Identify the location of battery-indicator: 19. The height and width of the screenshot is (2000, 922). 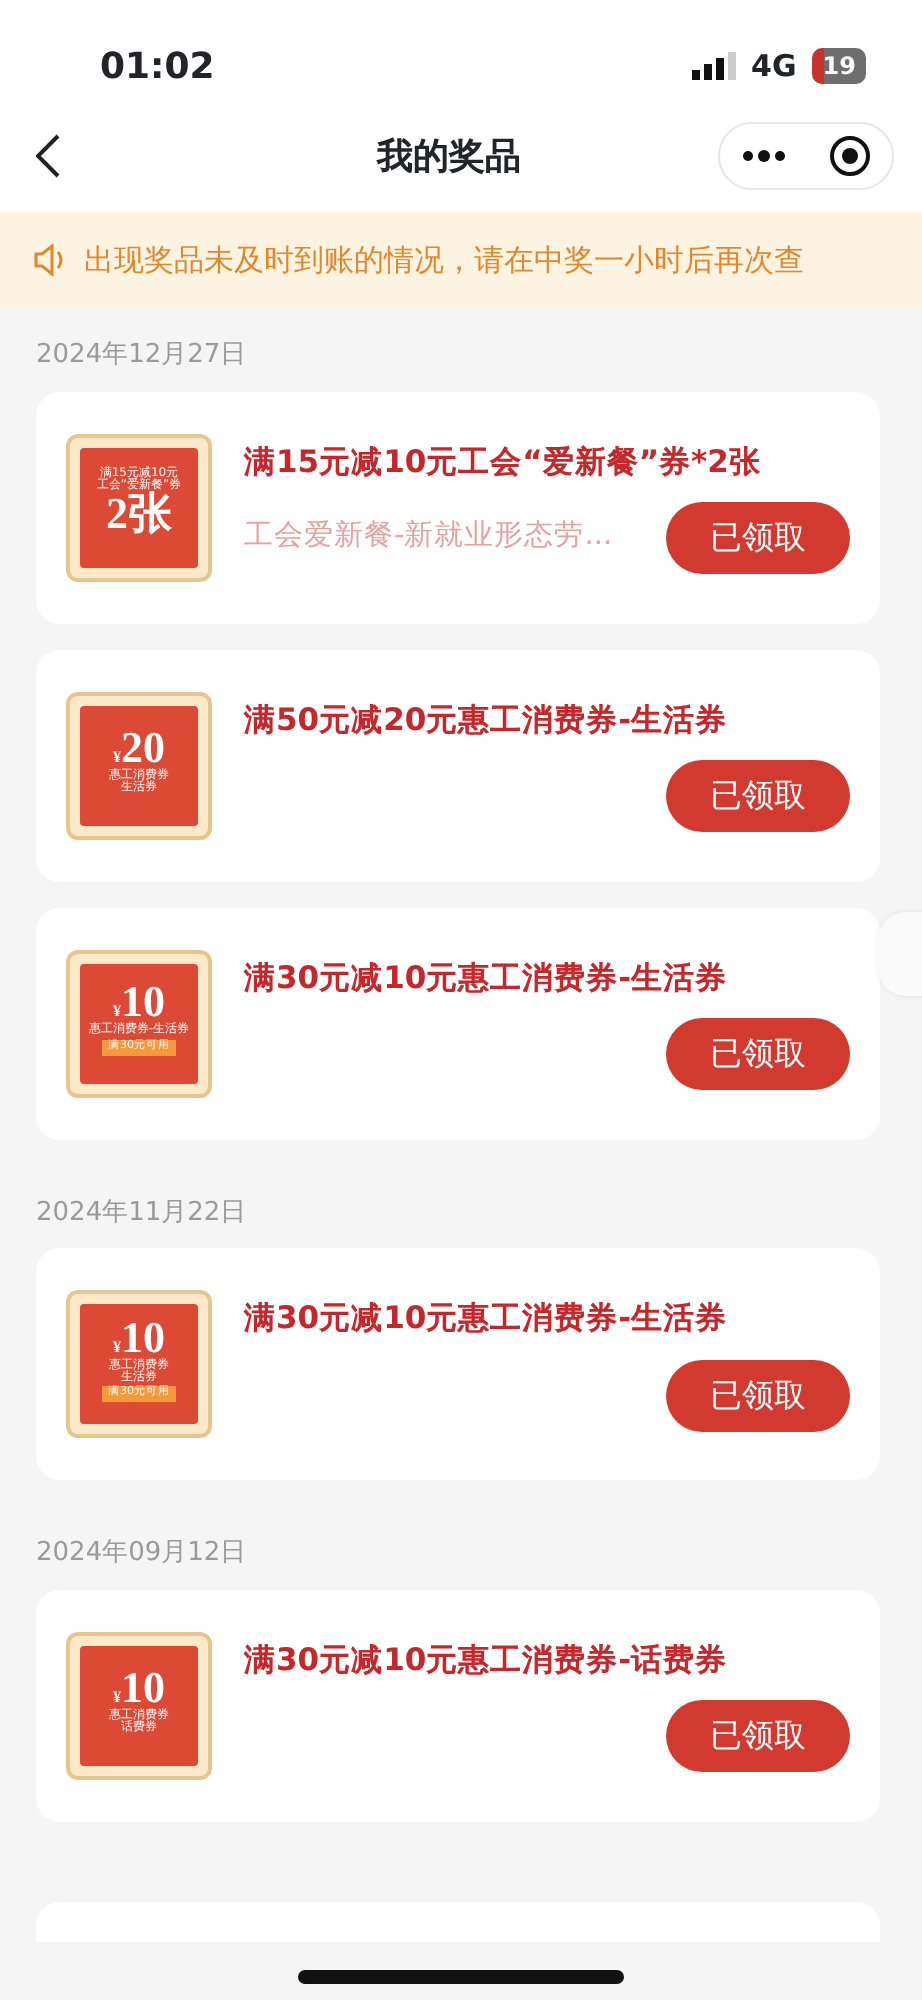
(839, 66).